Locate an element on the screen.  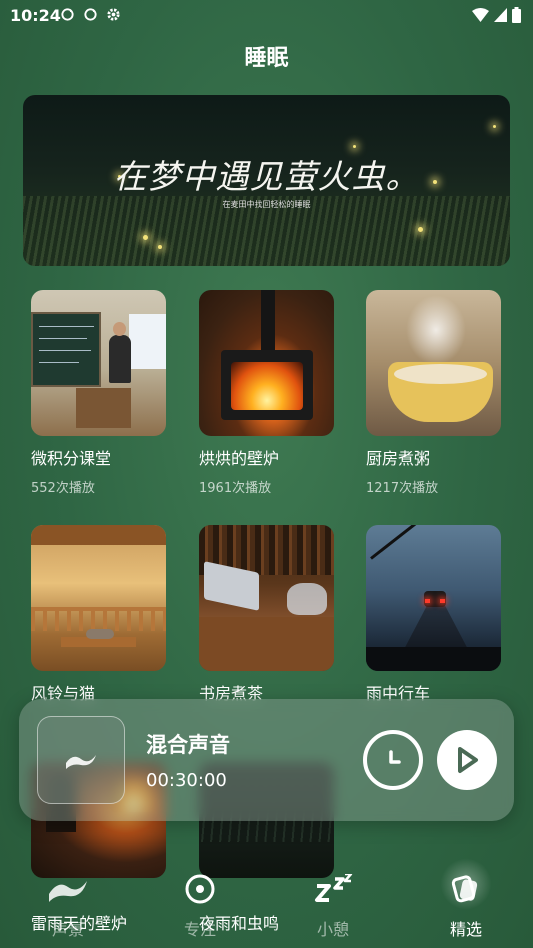
nav-label: 精选 is located at coordinates (465, 929).